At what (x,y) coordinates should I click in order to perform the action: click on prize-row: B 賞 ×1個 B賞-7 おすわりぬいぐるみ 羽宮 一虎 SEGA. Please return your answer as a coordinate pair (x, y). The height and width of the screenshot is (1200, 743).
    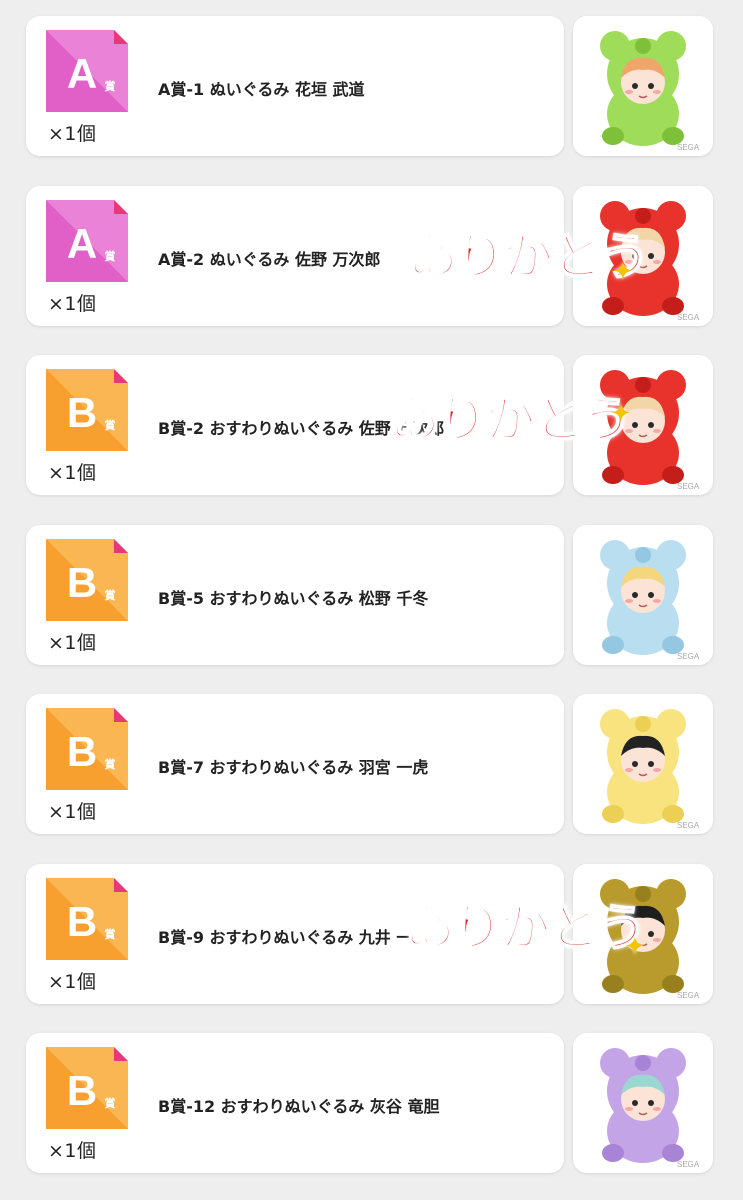
    Looking at the image, I should click on (371, 764).